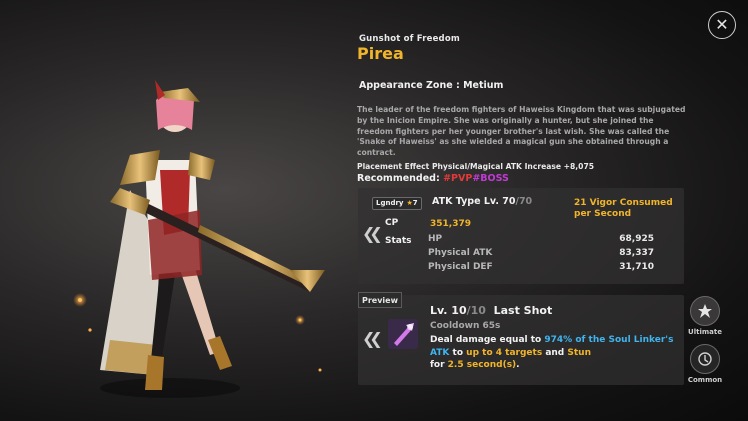  What do you see at coordinates (482, 365) in the screenshot?
I see `skill-desc-duration: 2.5 second(s)` at bounding box center [482, 365].